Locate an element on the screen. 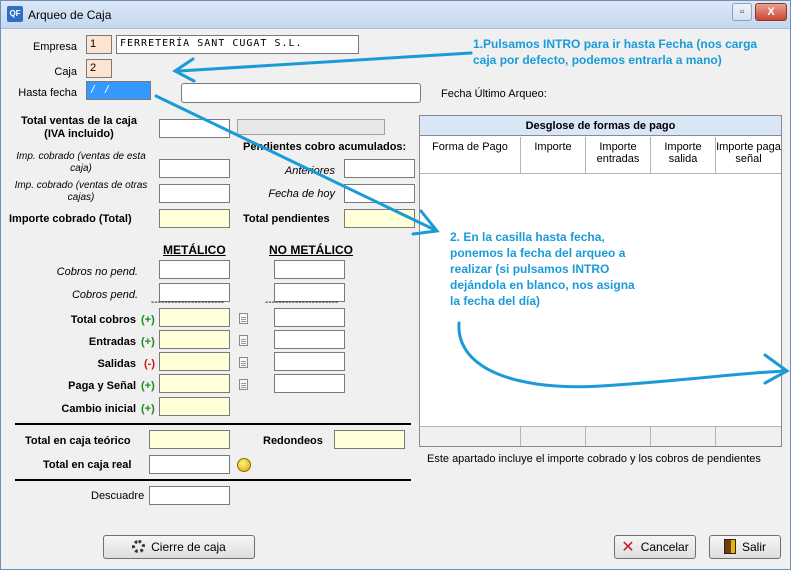 The width and height of the screenshot is (791, 570). arrow-1-line is located at coordinates (325, 62).